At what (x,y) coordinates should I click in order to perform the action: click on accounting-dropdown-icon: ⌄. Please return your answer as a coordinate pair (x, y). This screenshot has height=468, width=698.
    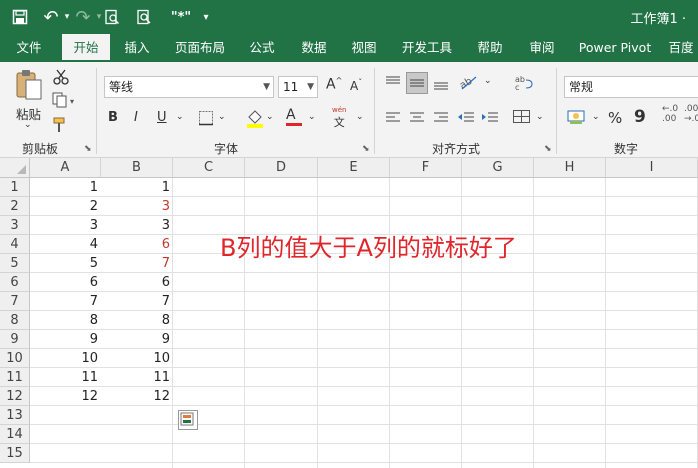
    Looking at the image, I should click on (596, 117).